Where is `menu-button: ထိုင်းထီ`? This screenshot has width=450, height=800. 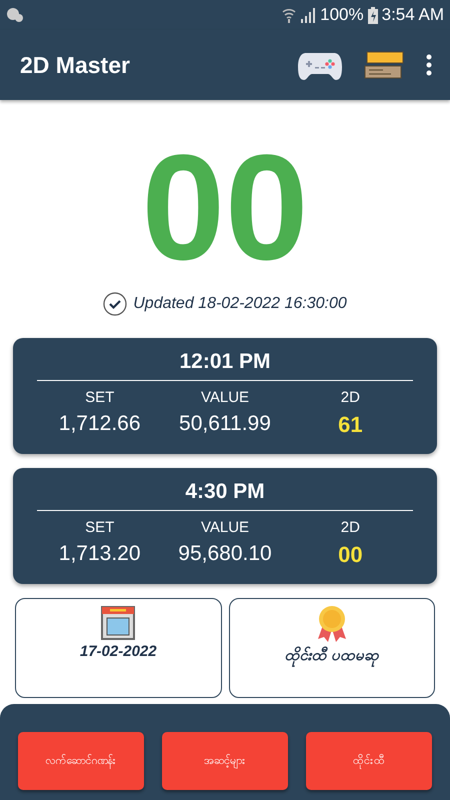 menu-button: ထိုင်းထီ is located at coordinates (369, 761).